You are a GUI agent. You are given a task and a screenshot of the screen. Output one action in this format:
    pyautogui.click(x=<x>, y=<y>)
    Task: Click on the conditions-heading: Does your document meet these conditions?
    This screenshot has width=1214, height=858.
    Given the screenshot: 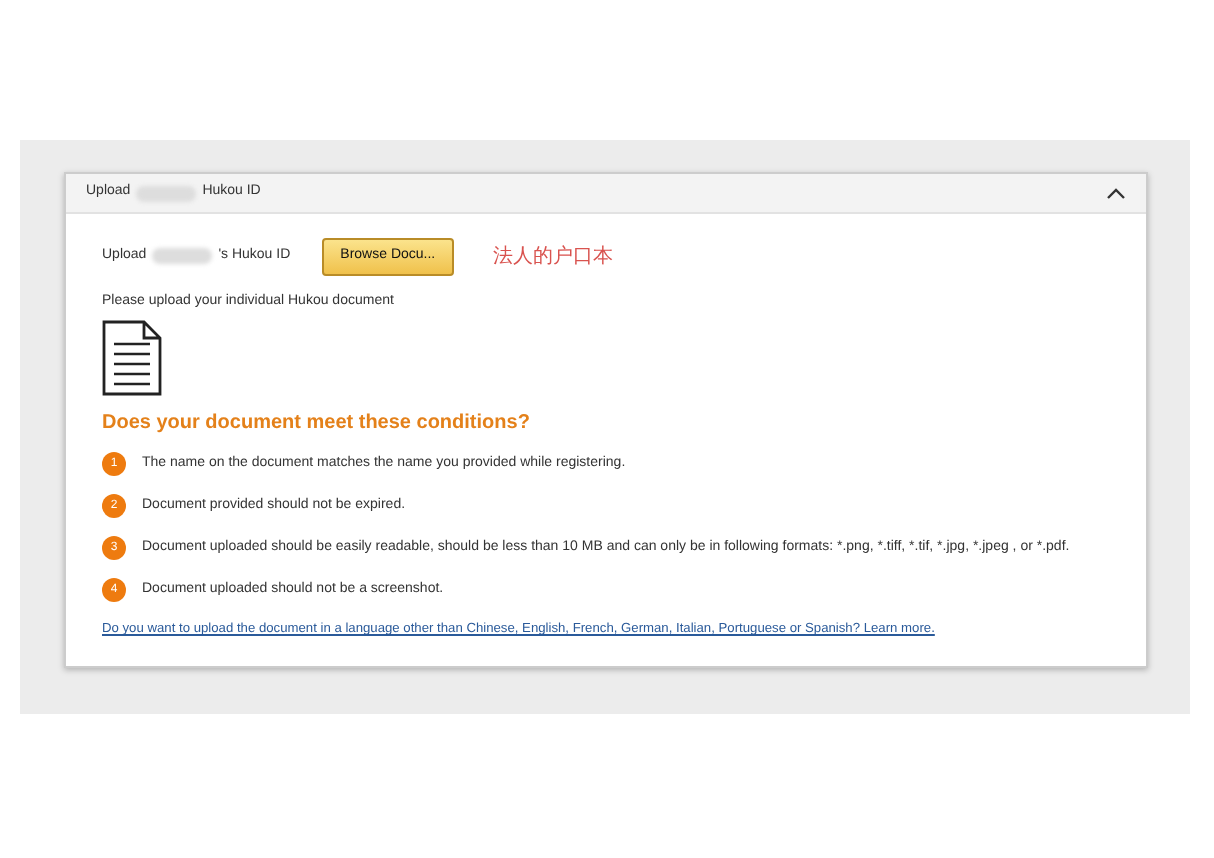 What is the action you would take?
    pyautogui.click(x=317, y=424)
    